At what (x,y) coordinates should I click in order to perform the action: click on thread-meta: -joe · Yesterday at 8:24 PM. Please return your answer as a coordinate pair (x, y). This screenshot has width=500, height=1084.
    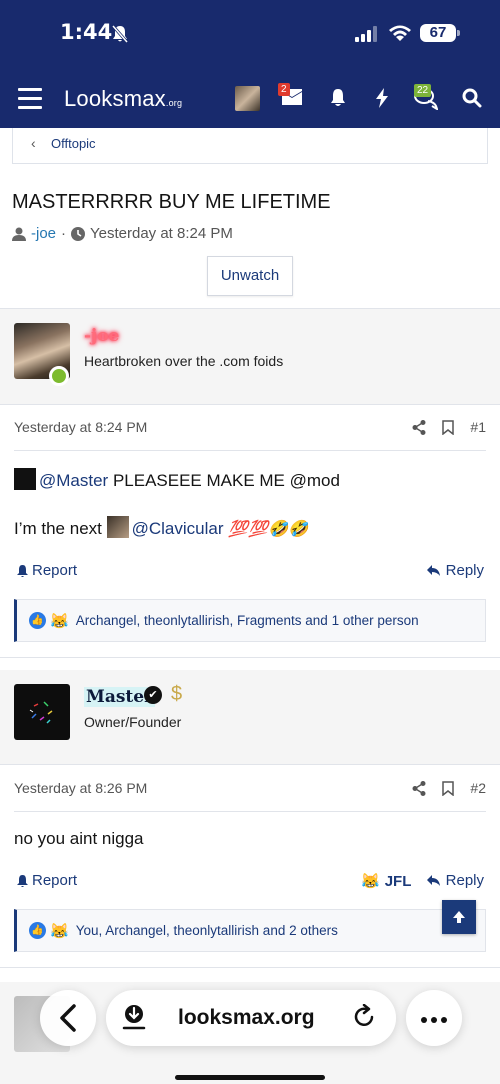
    Looking at the image, I should click on (122, 233).